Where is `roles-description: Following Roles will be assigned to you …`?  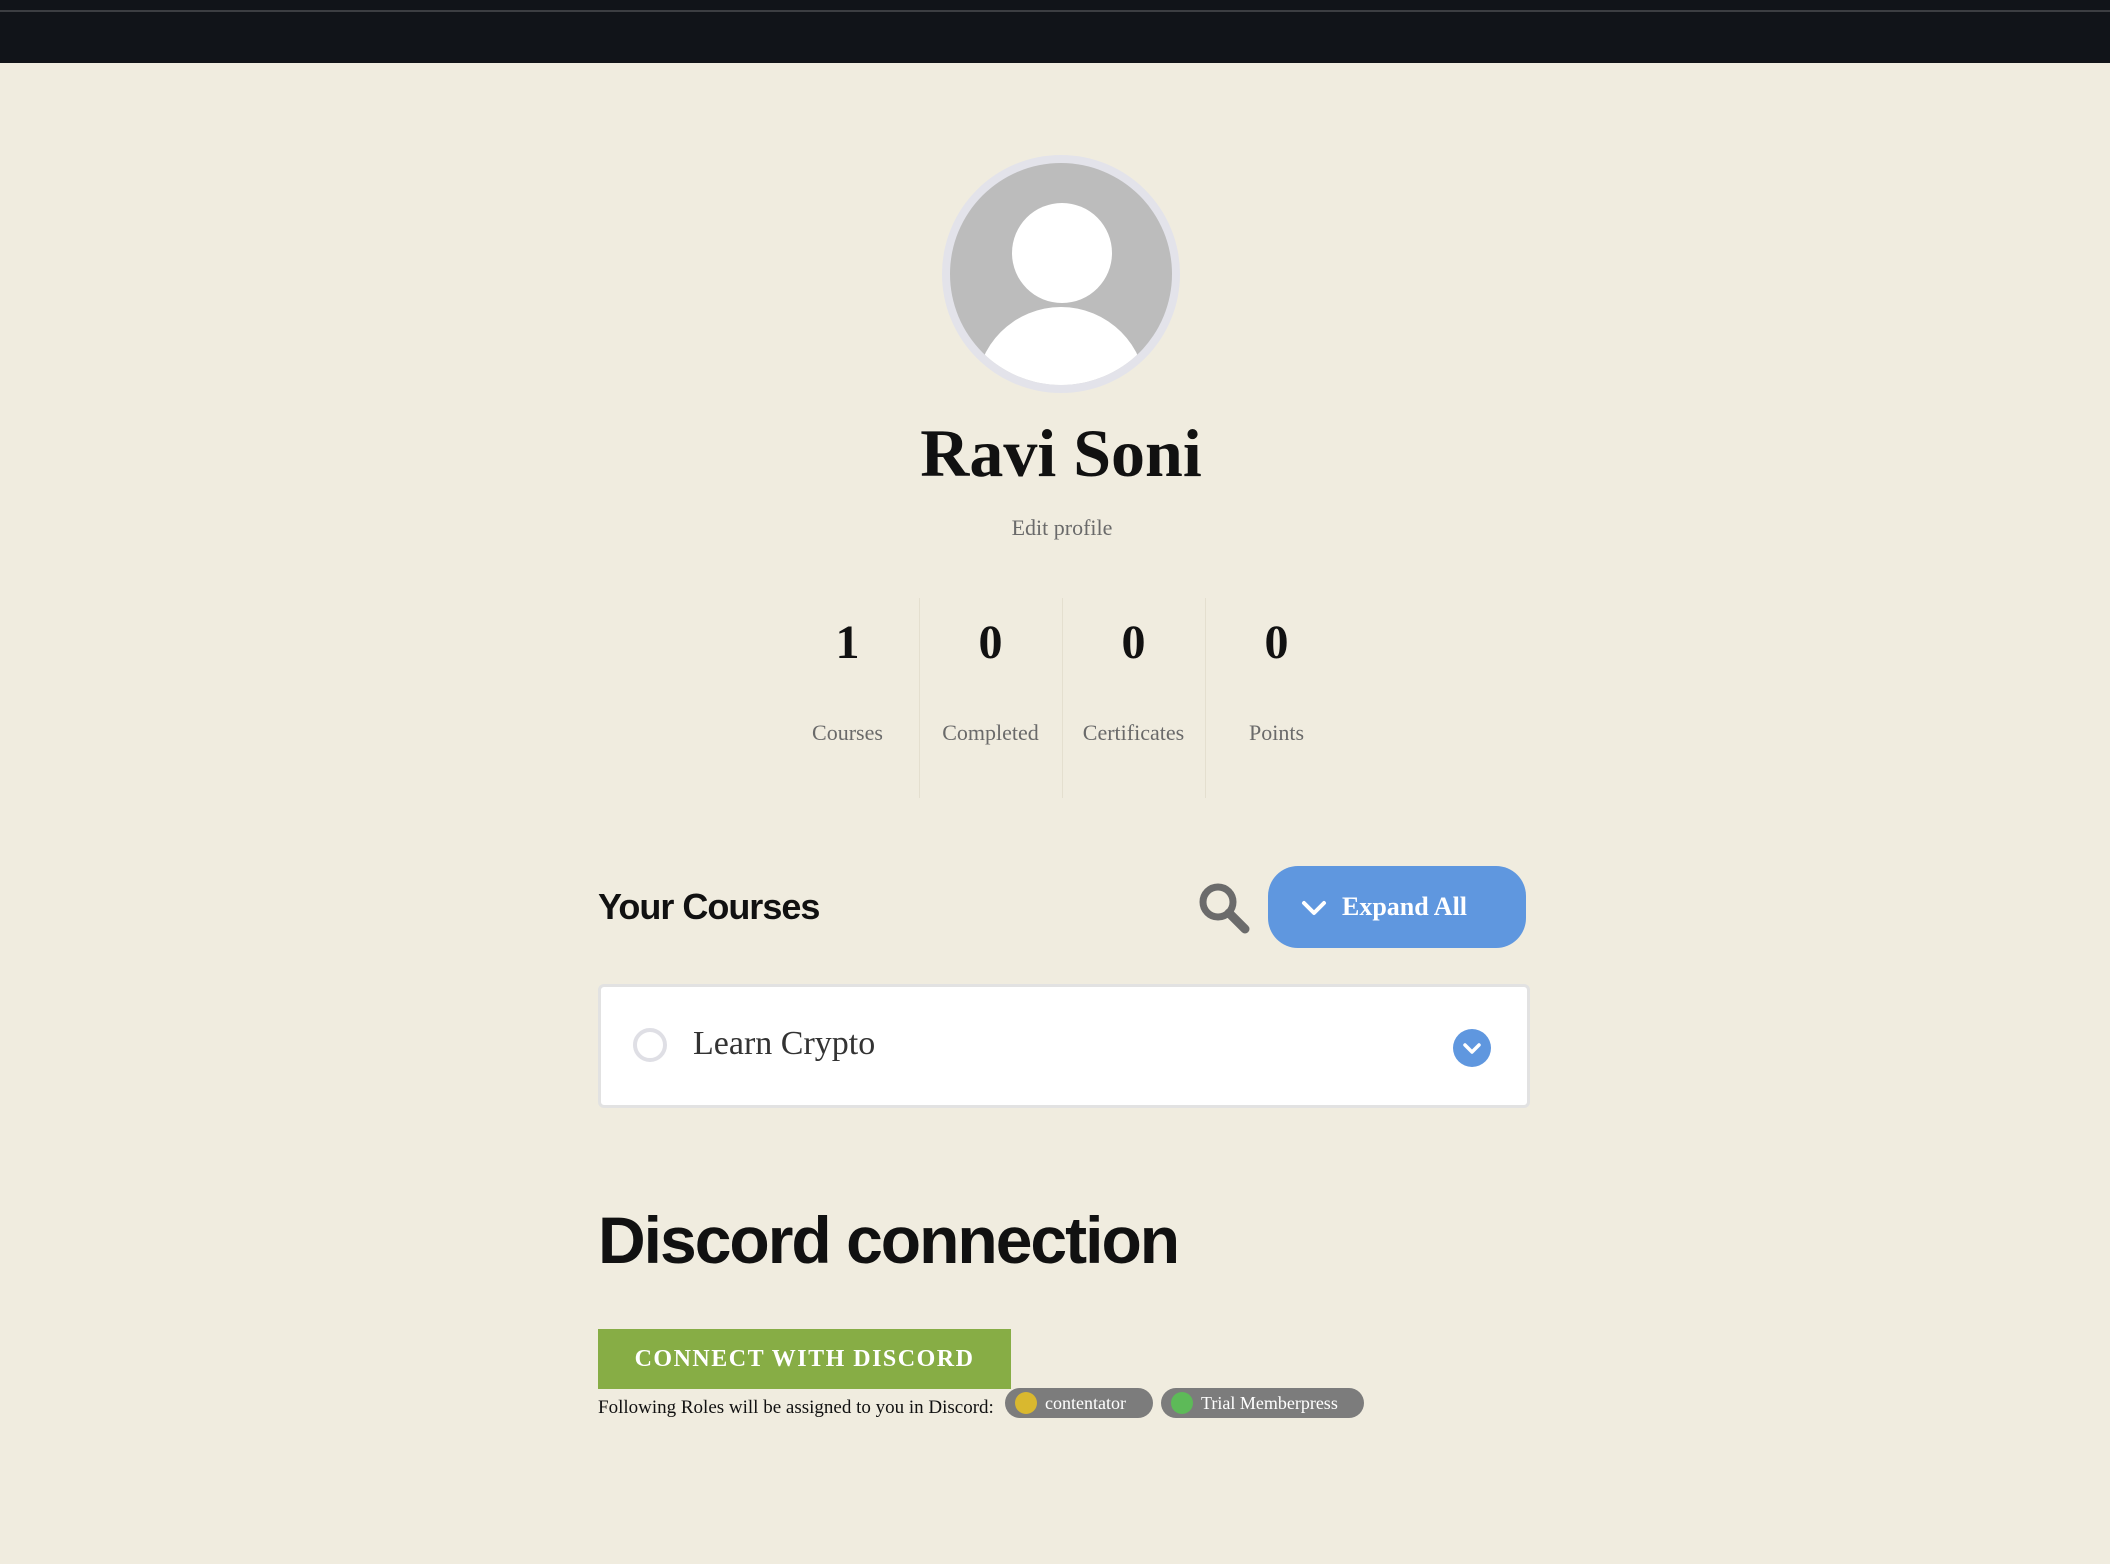 roles-description: Following Roles will be assigned to you … is located at coordinates (796, 1407).